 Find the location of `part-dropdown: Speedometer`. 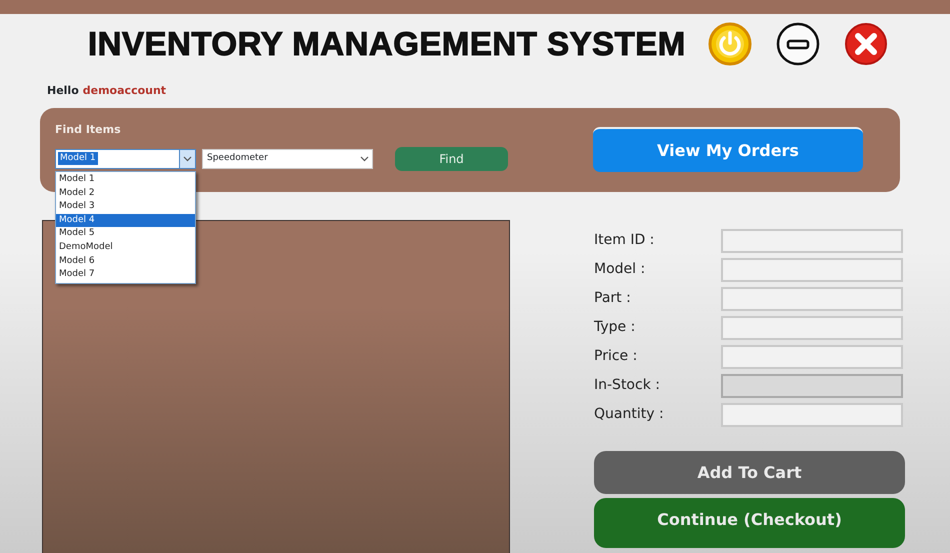

part-dropdown: Speedometer is located at coordinates (287, 158).